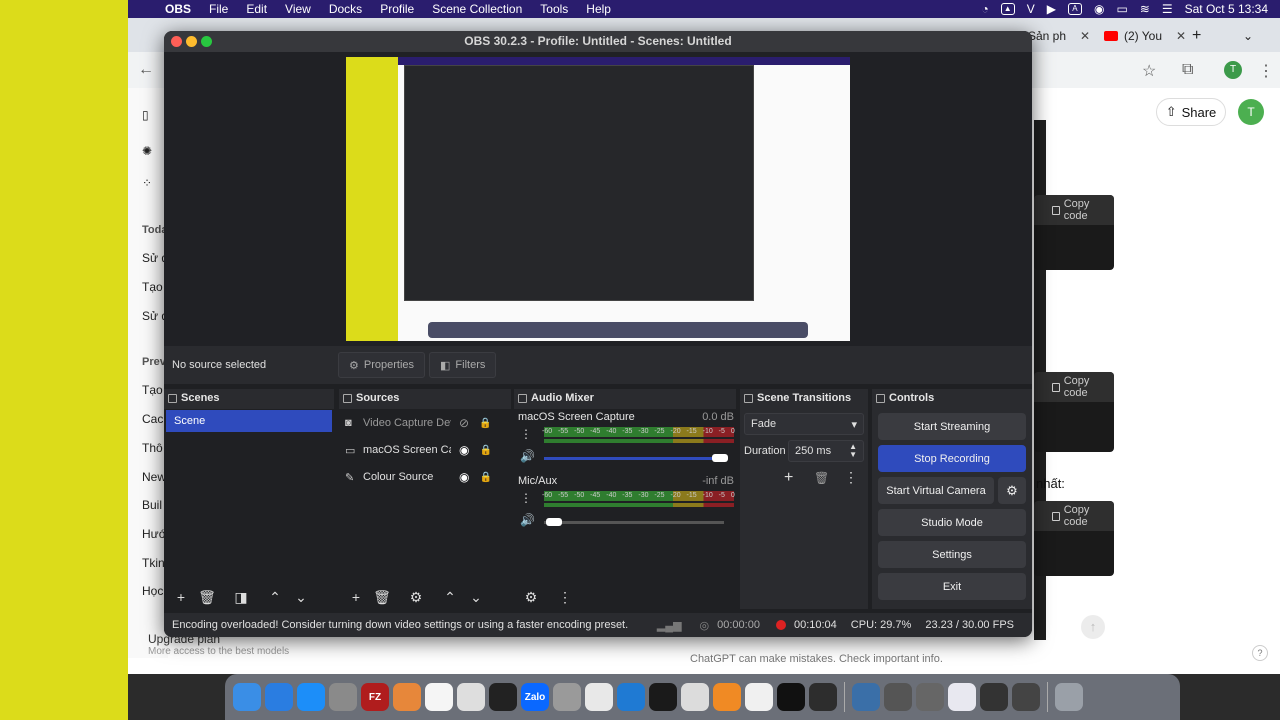 This screenshot has height=720, width=1280. I want to click on dock-app-system-settings-icon, so click(343, 697).